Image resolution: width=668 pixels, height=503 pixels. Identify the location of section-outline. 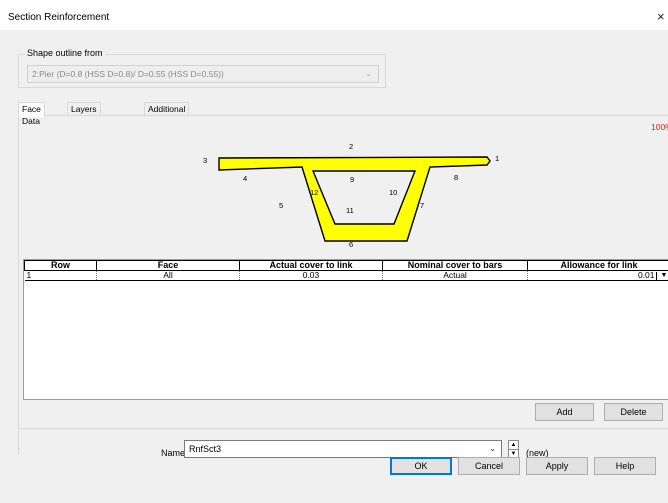
(354, 199).